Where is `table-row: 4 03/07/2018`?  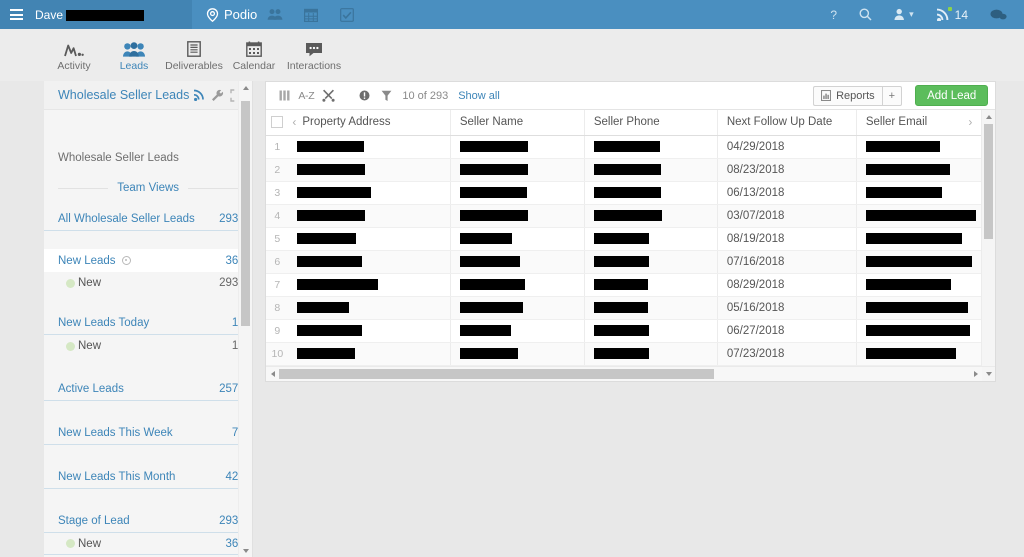
table-row: 4 03/07/2018 is located at coordinates (624, 216).